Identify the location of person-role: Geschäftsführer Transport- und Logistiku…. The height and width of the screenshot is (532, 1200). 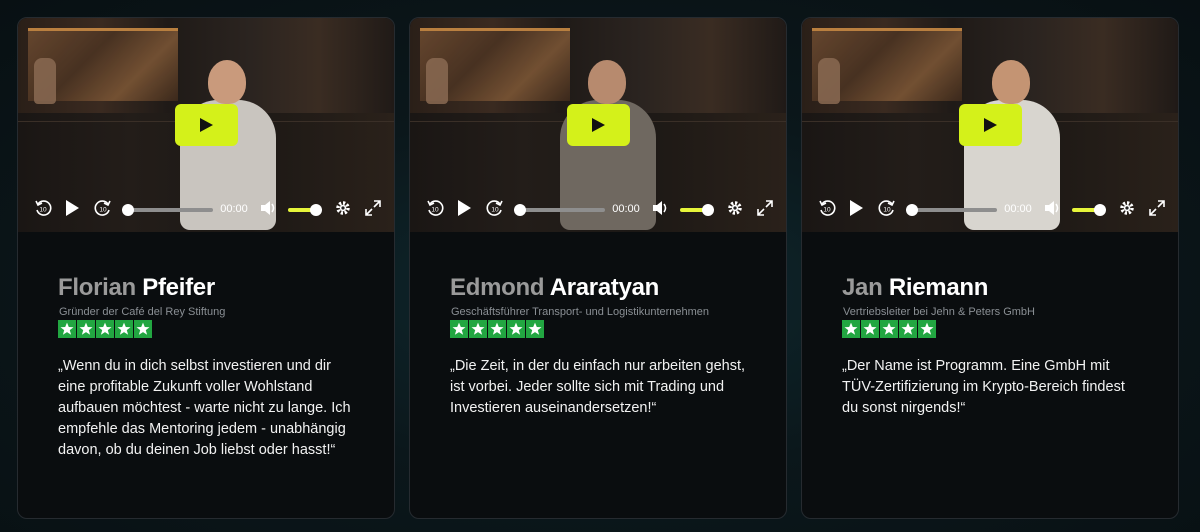
(580, 312).